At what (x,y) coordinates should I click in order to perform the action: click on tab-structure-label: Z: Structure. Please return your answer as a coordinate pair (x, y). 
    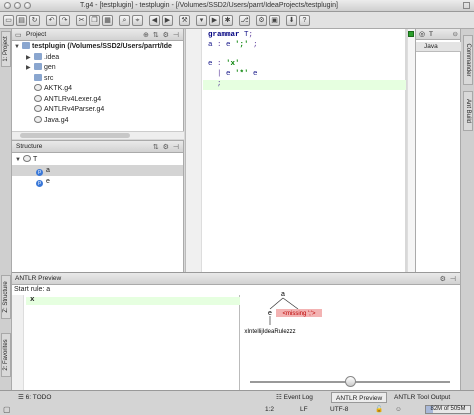
    Looking at the image, I should click on (6, 297).